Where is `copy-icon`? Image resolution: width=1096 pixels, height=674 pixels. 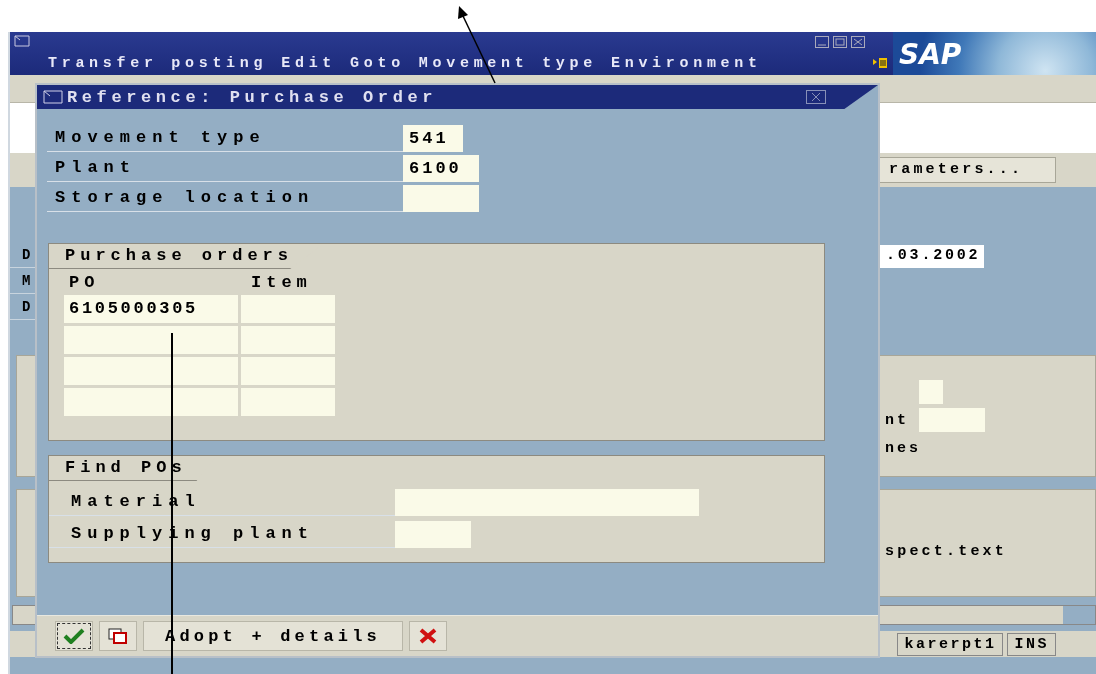 copy-icon is located at coordinates (118, 636).